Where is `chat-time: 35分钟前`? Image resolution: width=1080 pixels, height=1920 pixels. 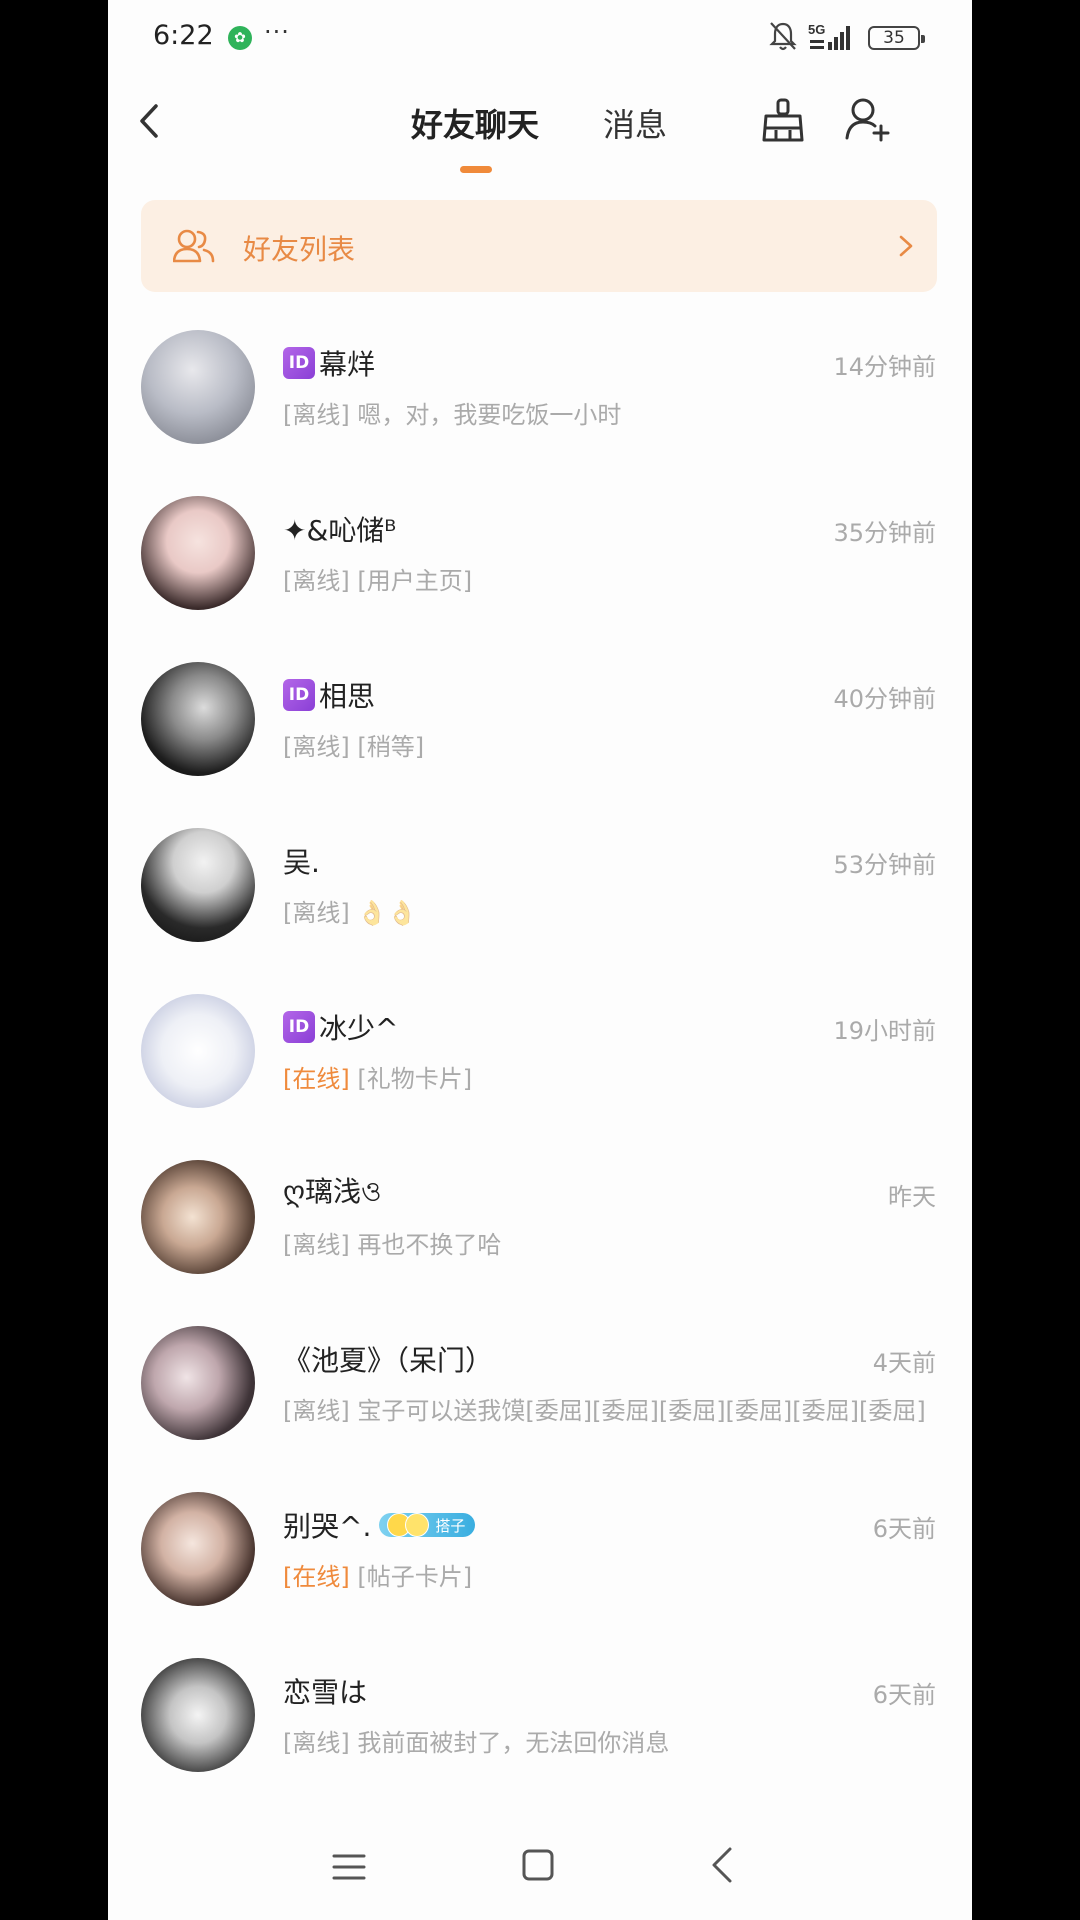
chat-time: 35分钟前 is located at coordinates (884, 533).